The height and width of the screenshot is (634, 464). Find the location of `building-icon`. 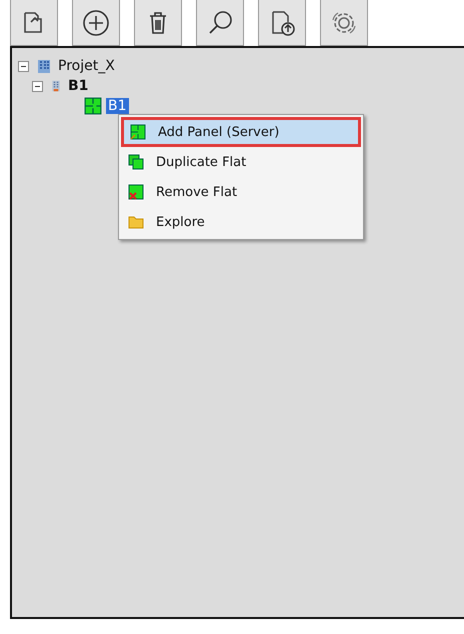

building-icon is located at coordinates (56, 86).